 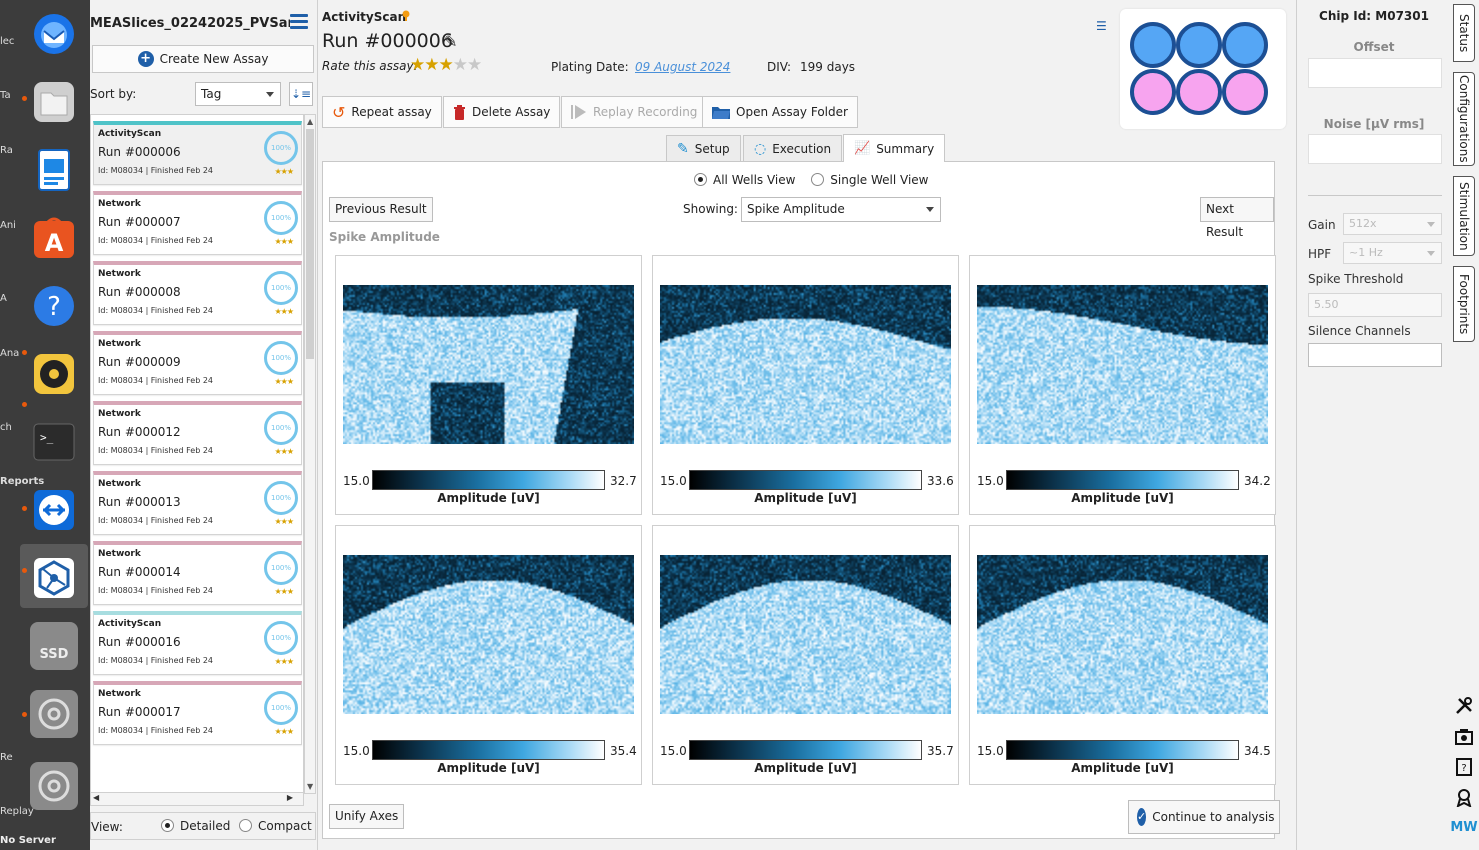 I want to click on well-plate-map, so click(x=1203, y=69).